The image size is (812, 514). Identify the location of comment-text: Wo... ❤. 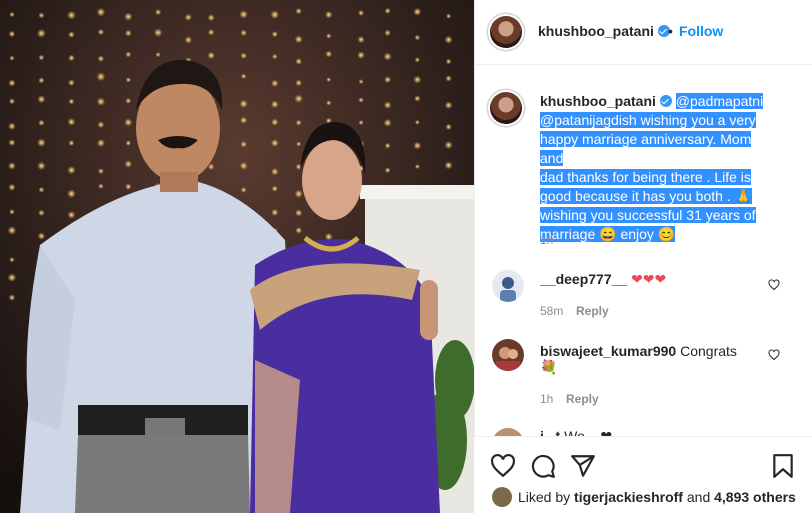
(588, 432).